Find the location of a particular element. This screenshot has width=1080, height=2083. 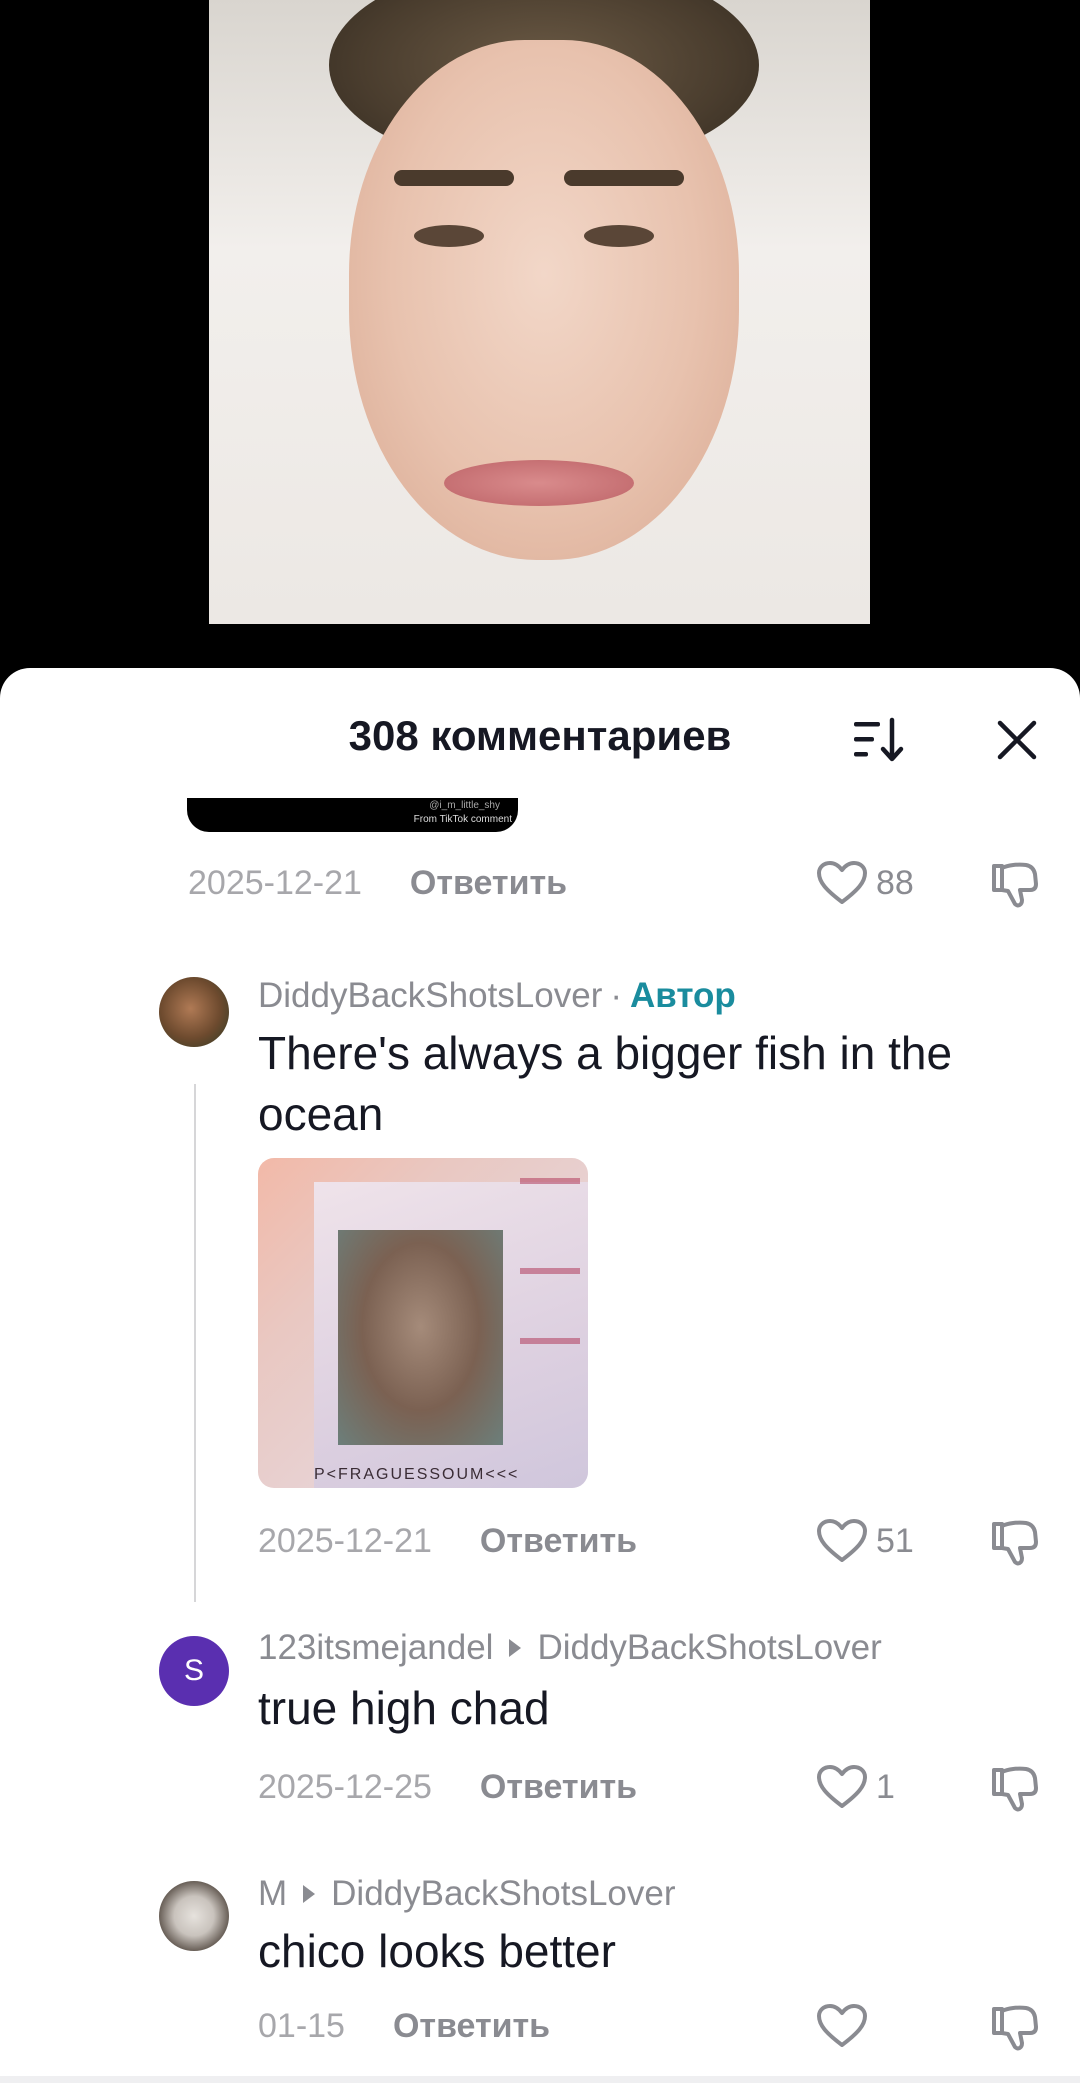

comment-meta: 01-15 Ответить is located at coordinates (404, 2026).